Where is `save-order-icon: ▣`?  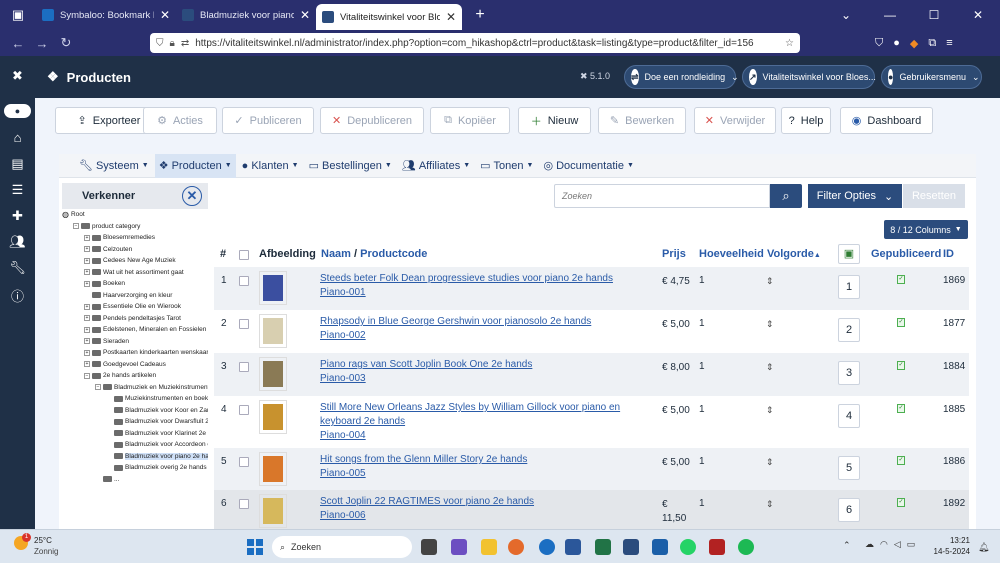
save-order-icon: ▣ is located at coordinates (849, 254).